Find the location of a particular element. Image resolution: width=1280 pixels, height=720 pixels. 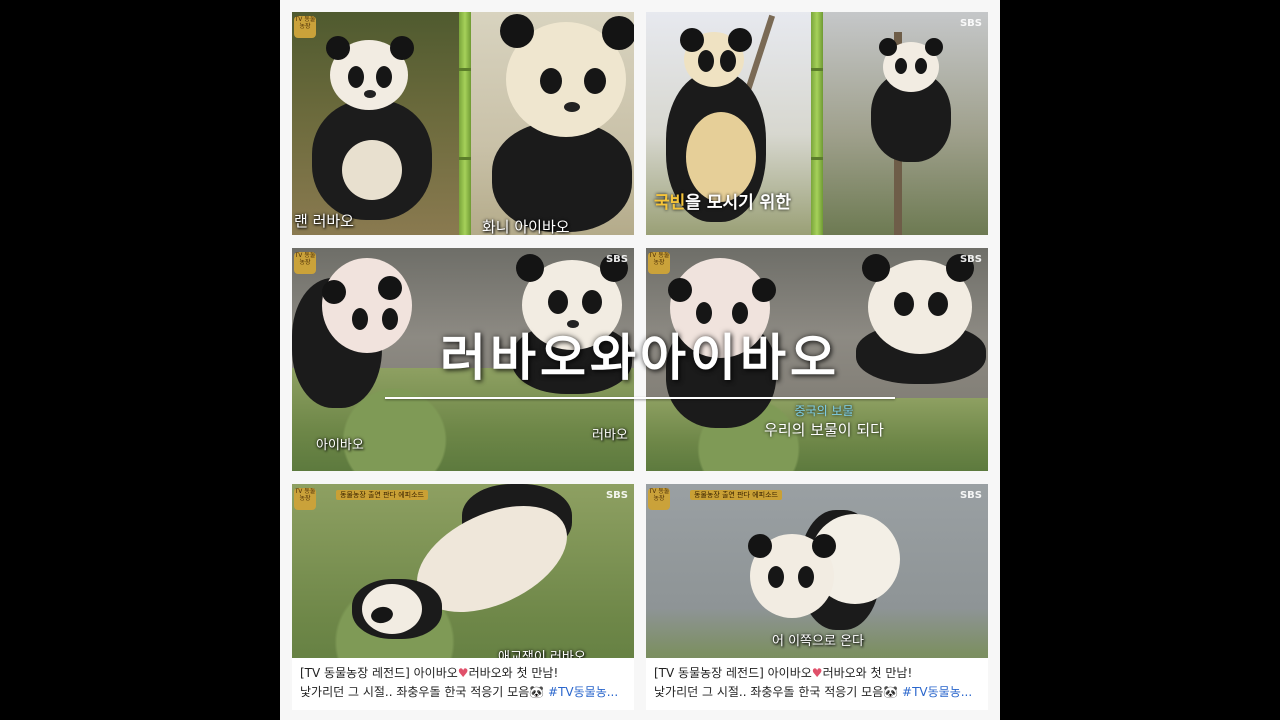

caption-state-guest: 국빈을 모시기 위한 is located at coordinates (722, 203).